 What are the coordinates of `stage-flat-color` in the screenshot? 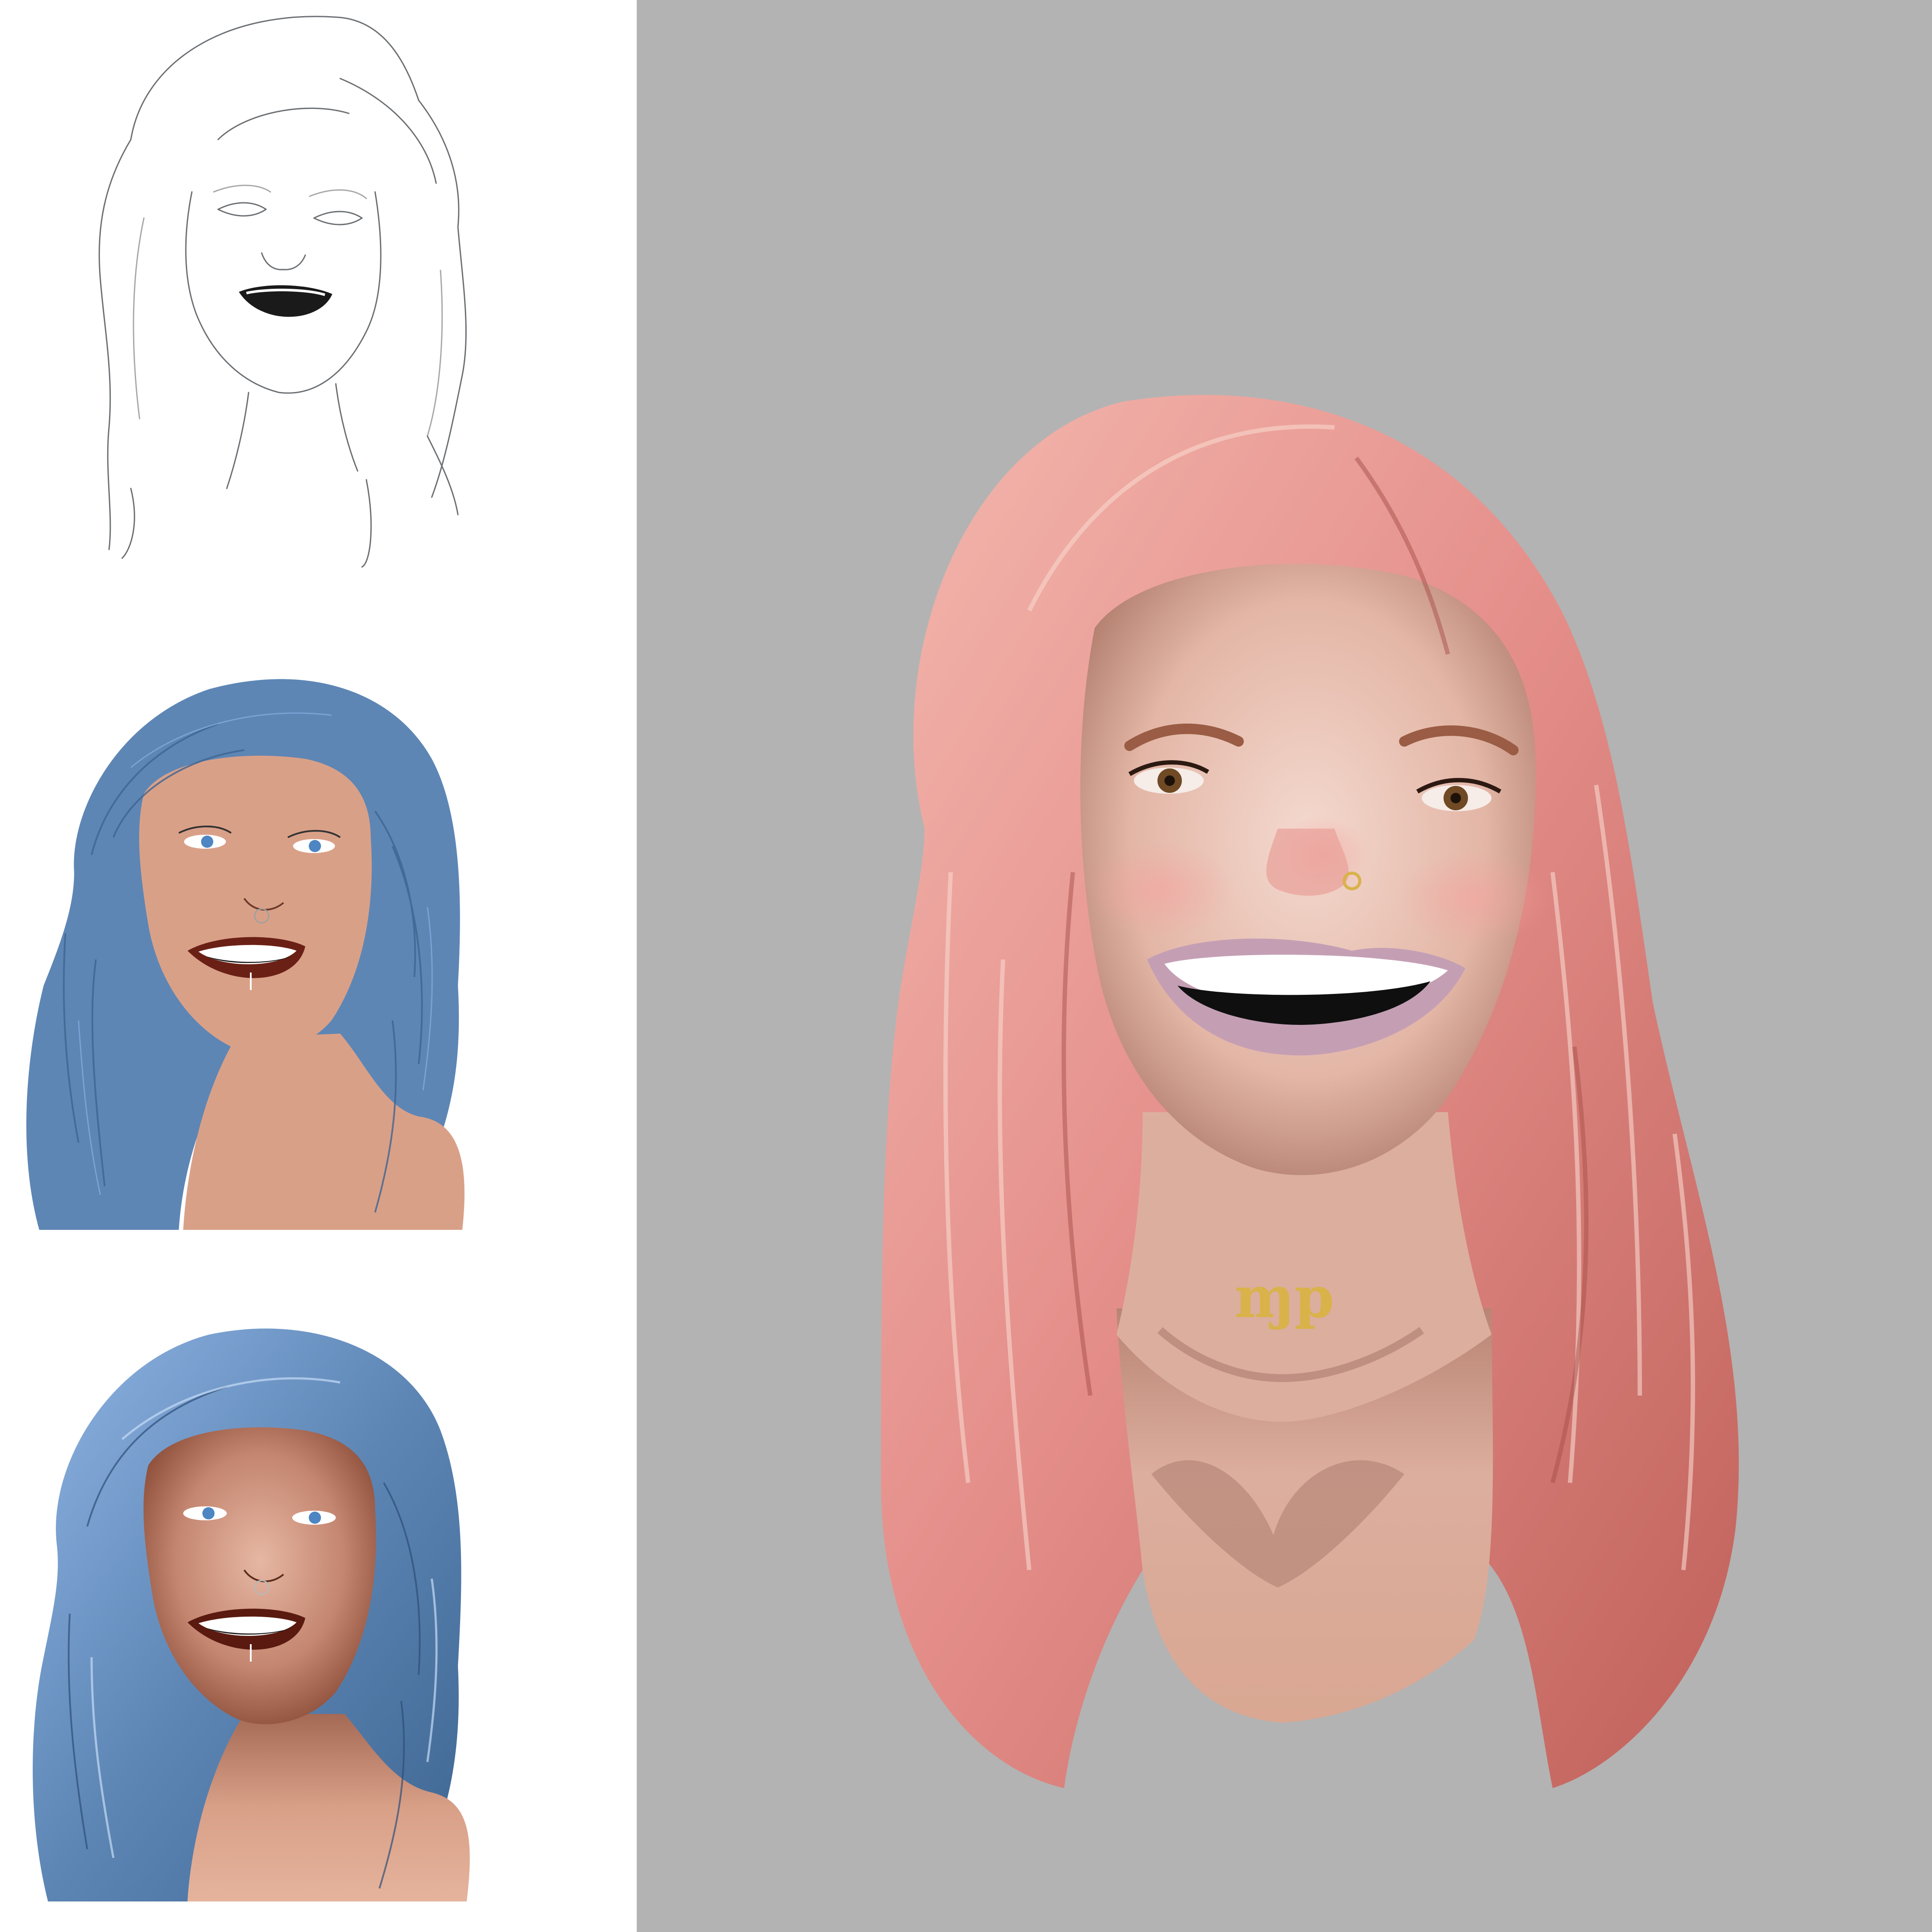 It's located at (318, 955).